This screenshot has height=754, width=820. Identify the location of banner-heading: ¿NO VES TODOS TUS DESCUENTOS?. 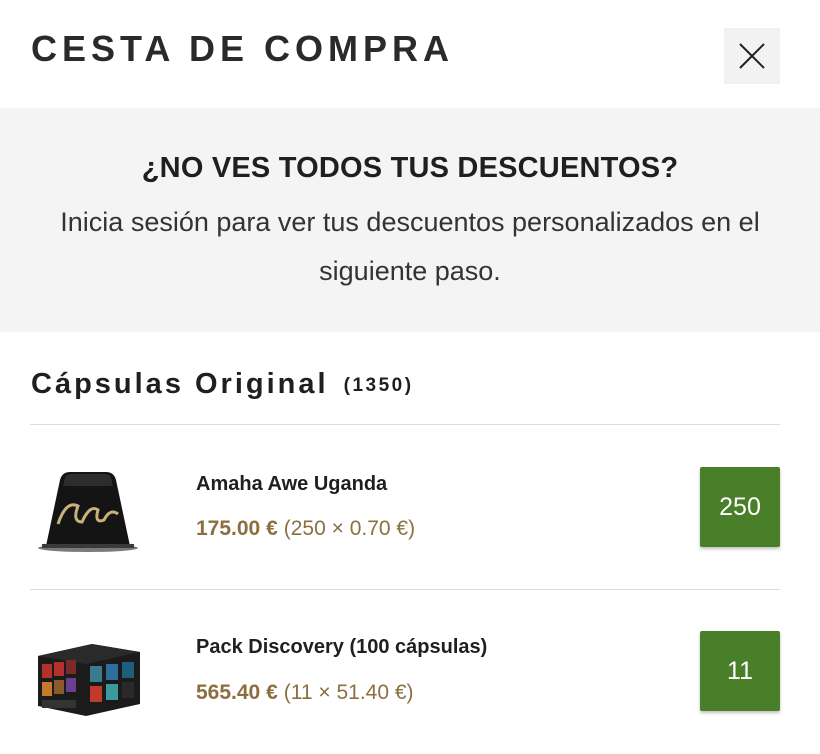
(410, 168).